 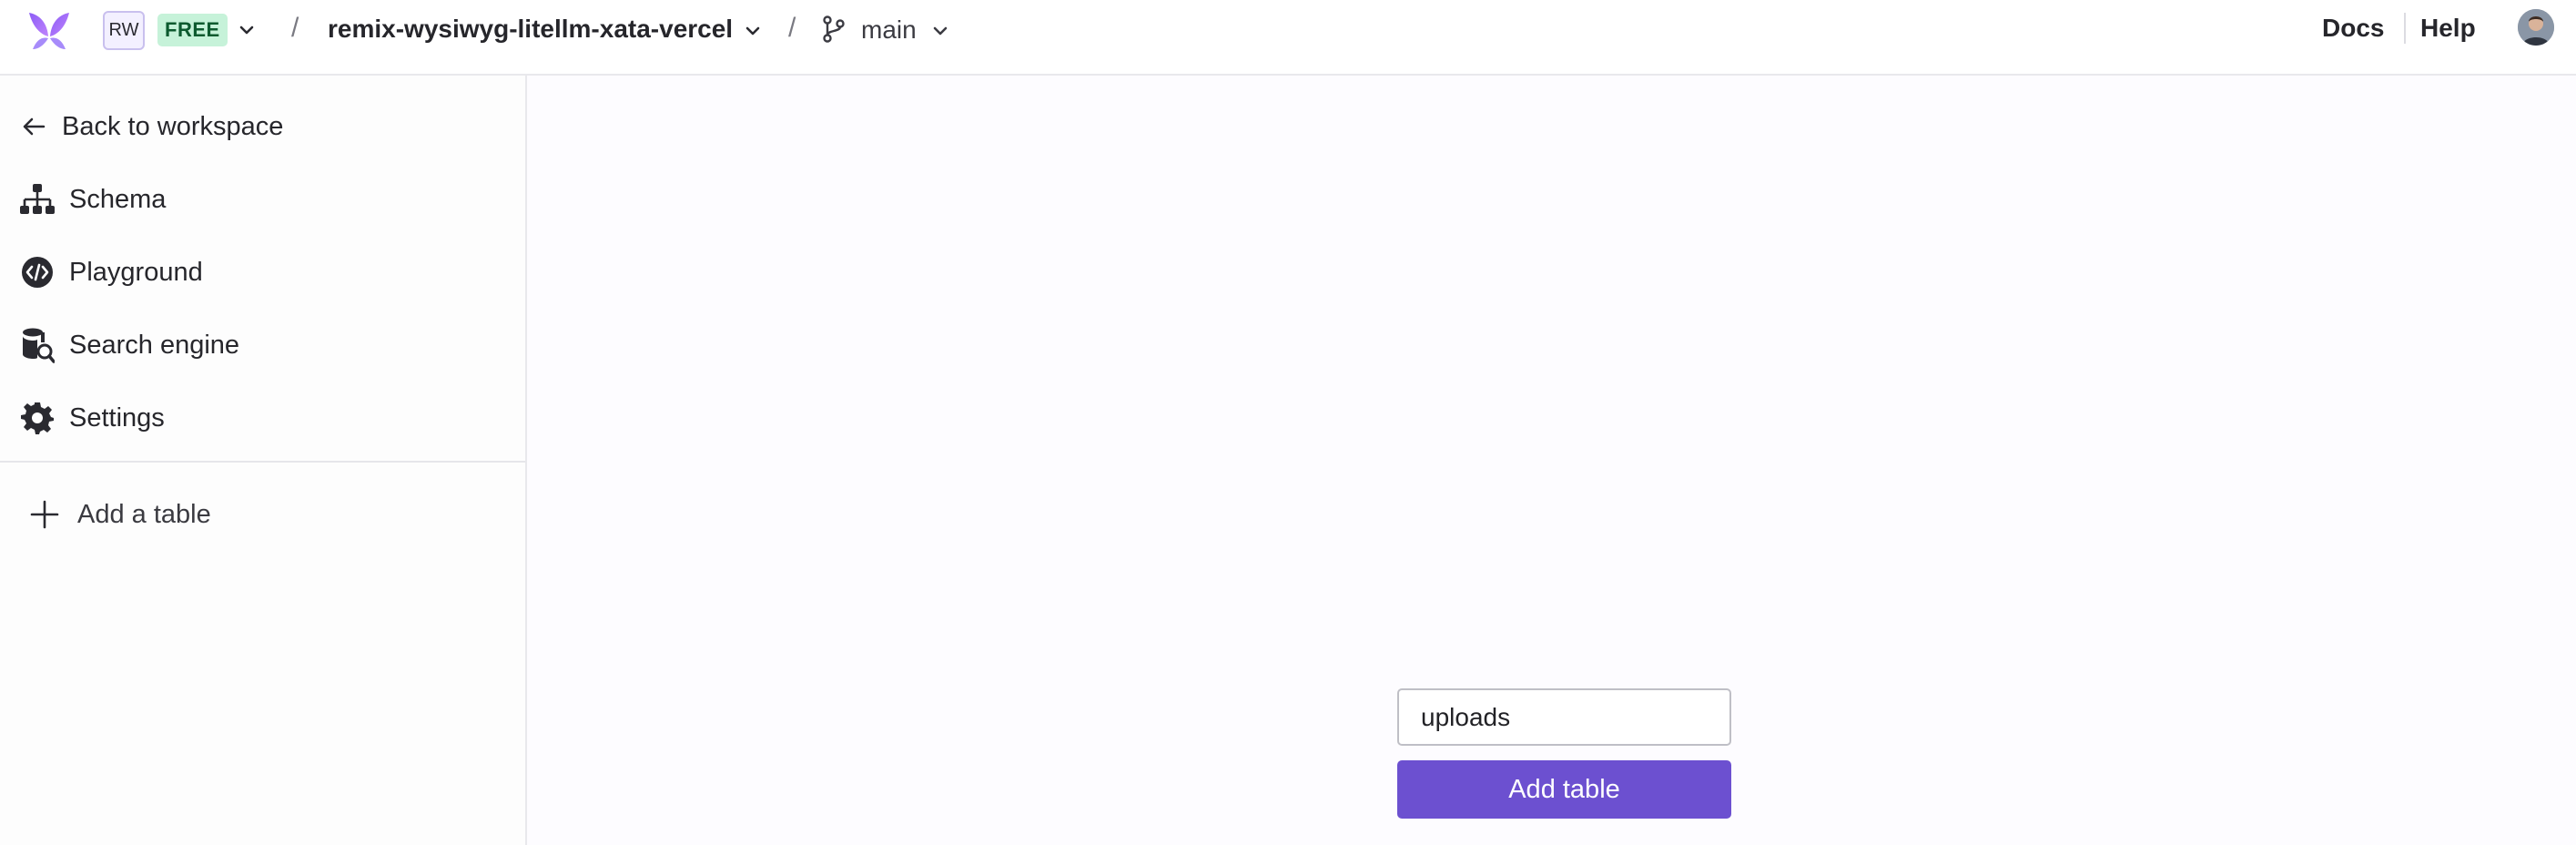 What do you see at coordinates (37, 199) in the screenshot?
I see `schema-icon` at bounding box center [37, 199].